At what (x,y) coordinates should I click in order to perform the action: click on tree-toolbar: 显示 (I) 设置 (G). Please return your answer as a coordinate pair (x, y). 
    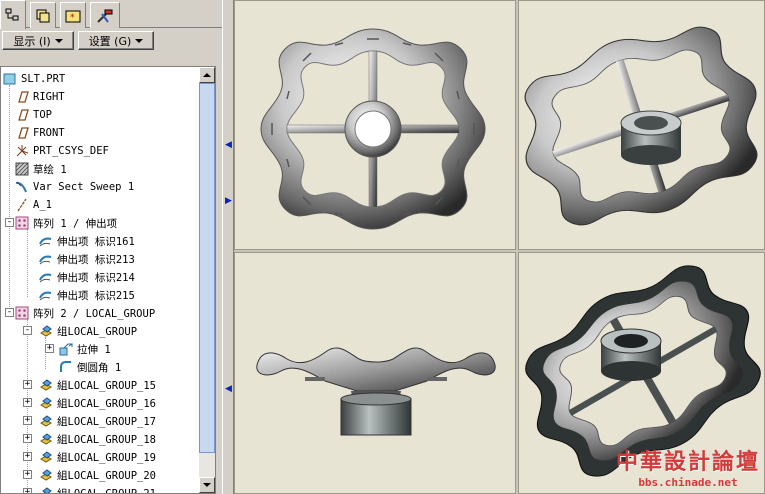
    Looking at the image, I should click on (111, 40).